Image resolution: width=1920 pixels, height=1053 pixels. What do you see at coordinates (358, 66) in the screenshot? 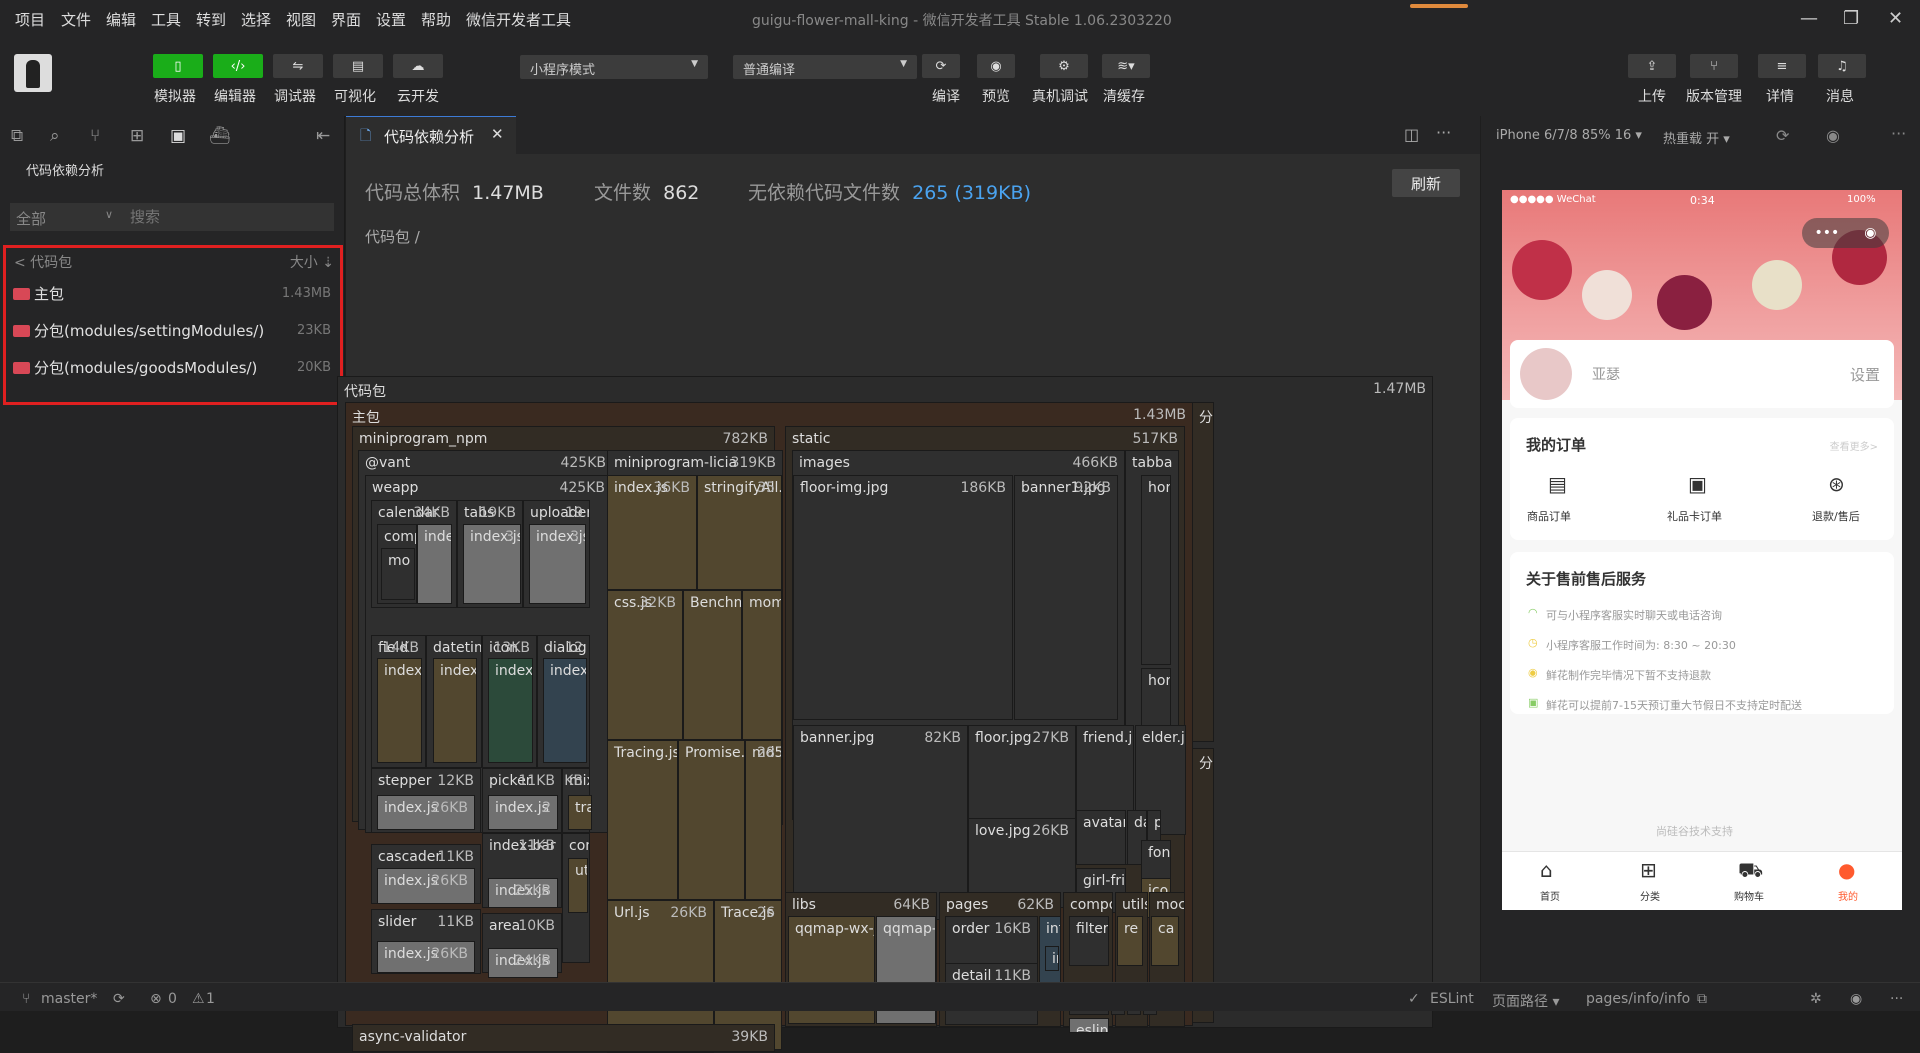
I see `visual-icon: ▤` at bounding box center [358, 66].